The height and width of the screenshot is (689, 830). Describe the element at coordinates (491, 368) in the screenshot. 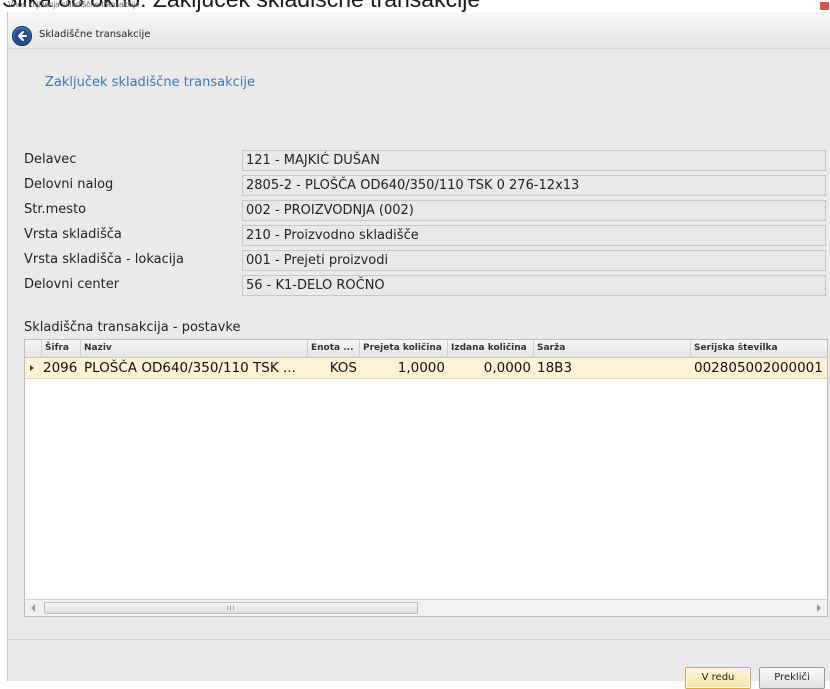

I see `cell-izdana-kolicina: 0,0000` at that location.